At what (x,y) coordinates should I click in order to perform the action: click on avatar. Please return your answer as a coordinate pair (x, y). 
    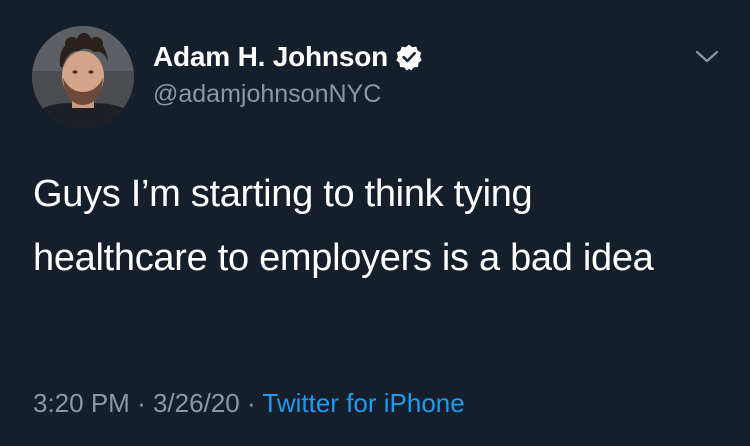
    Looking at the image, I should click on (83, 77).